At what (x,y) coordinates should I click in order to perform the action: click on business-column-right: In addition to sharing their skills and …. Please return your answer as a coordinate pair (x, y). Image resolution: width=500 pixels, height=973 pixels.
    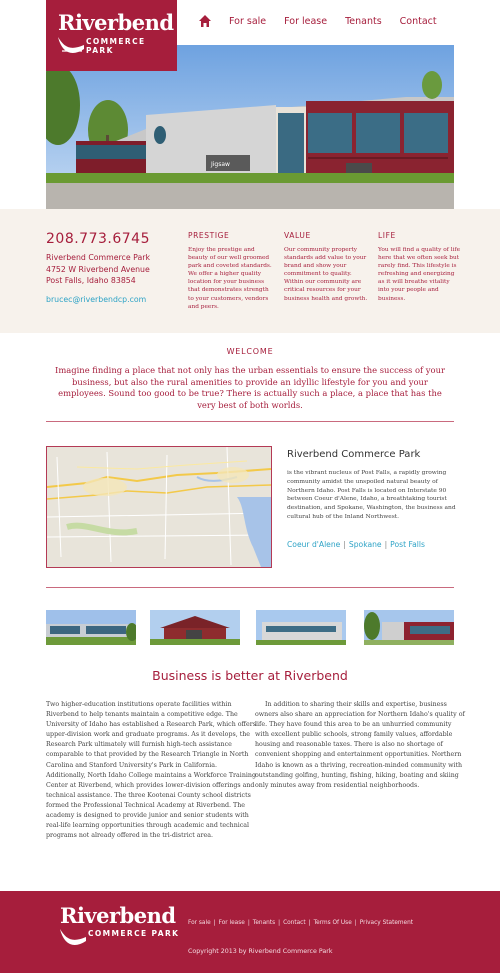
    Looking at the image, I should click on (360, 745).